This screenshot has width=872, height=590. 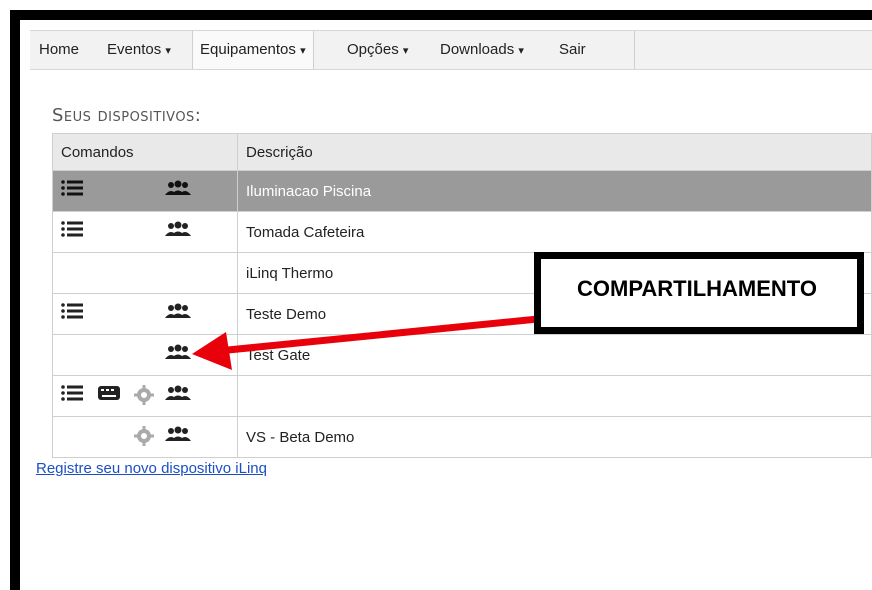 I want to click on callout-label: COMPARTILHAMENTO, so click(x=697, y=288).